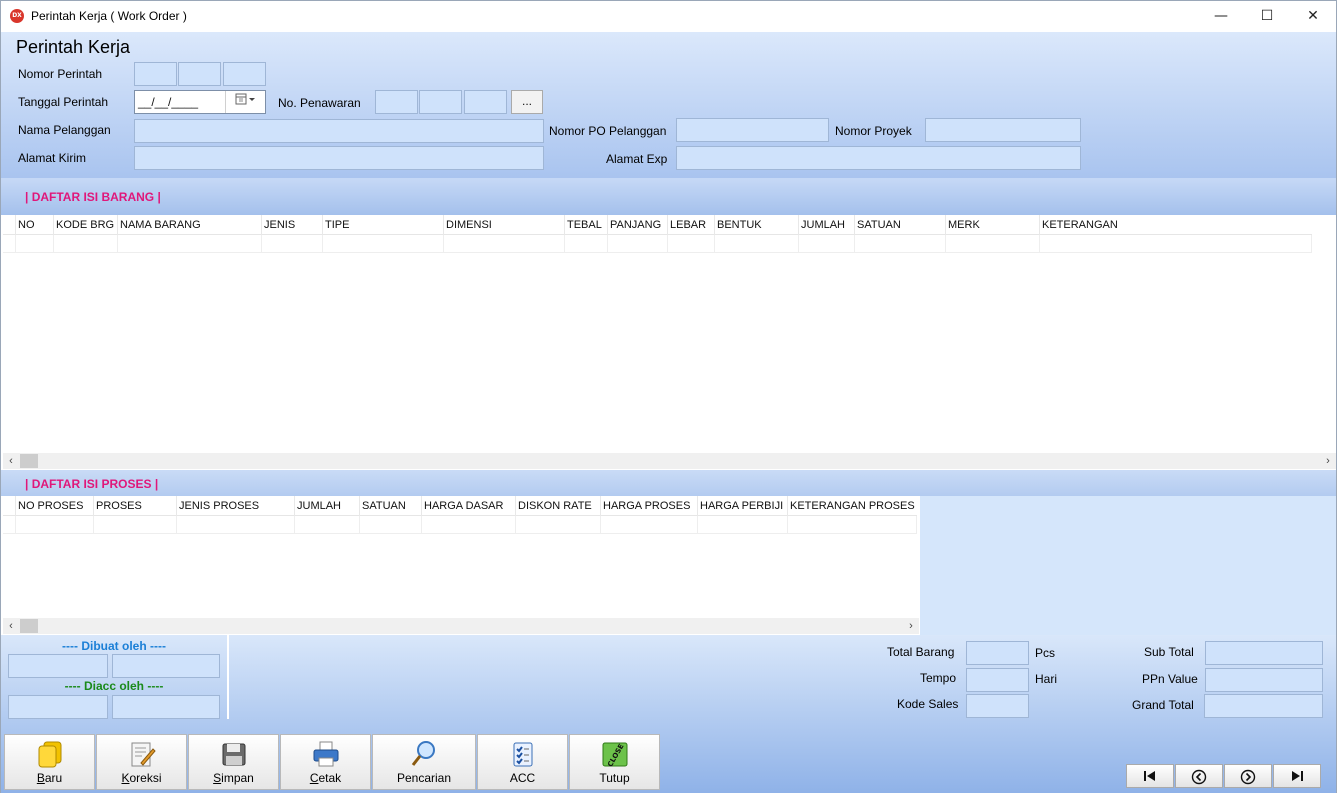  Describe the element at coordinates (233, 754) in the screenshot. I see `save-icon` at that location.